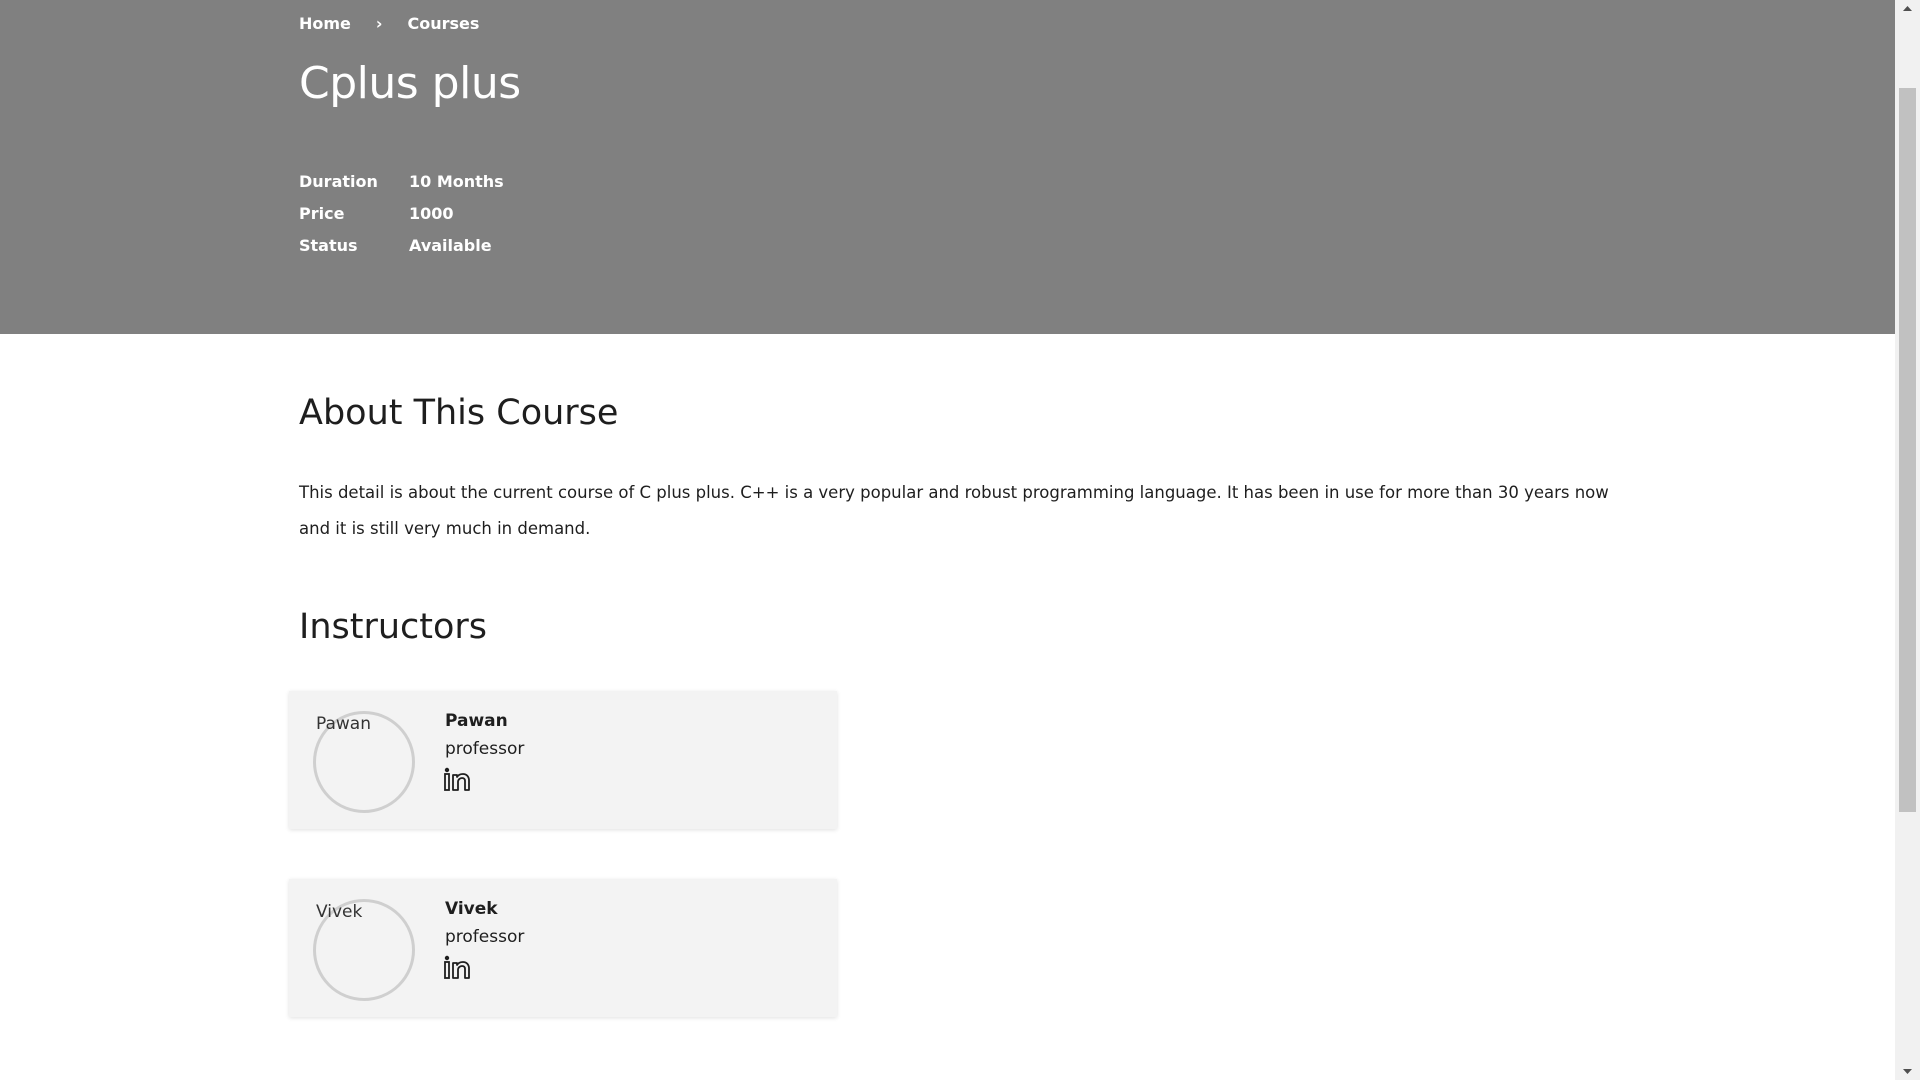  What do you see at coordinates (338, 181) in the screenshot?
I see `meta-label: Duration` at bounding box center [338, 181].